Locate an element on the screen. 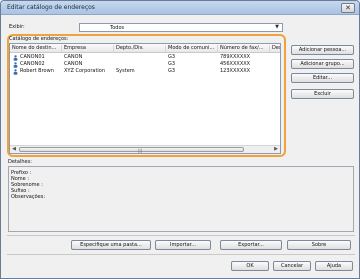 This screenshot has height=279, width=360. help-button: Ajuda is located at coordinates (334, 266).